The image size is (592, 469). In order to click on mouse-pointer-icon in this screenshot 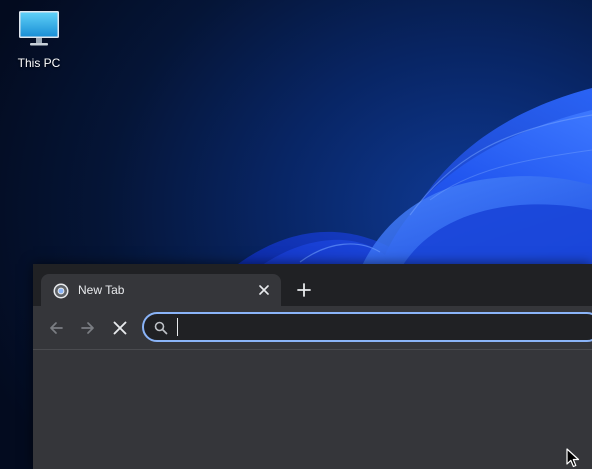, I will do `click(573, 458)`.